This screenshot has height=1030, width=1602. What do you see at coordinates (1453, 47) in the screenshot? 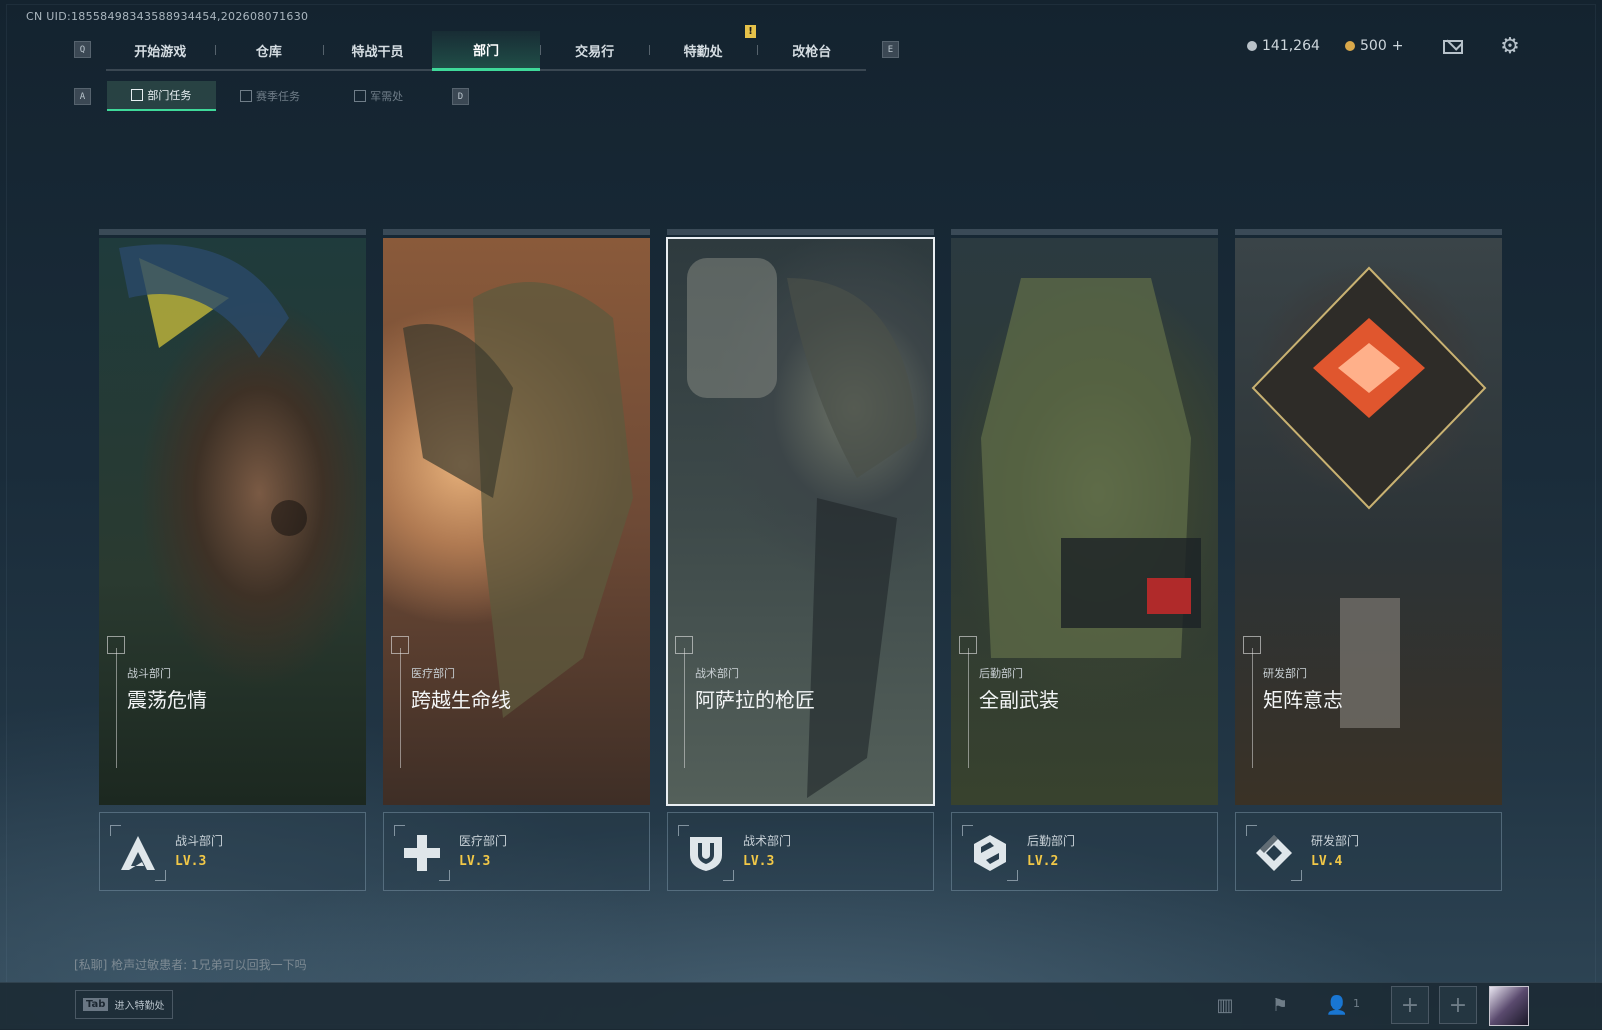
I see `mail-icon` at bounding box center [1453, 47].